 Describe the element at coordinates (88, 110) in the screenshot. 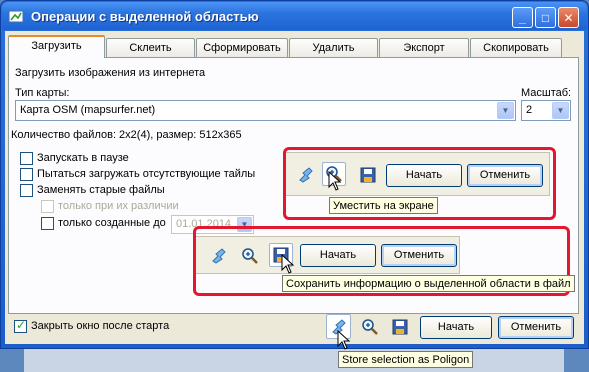

I see `map-type-value: Карта OSM (mapsurfer.net)` at that location.